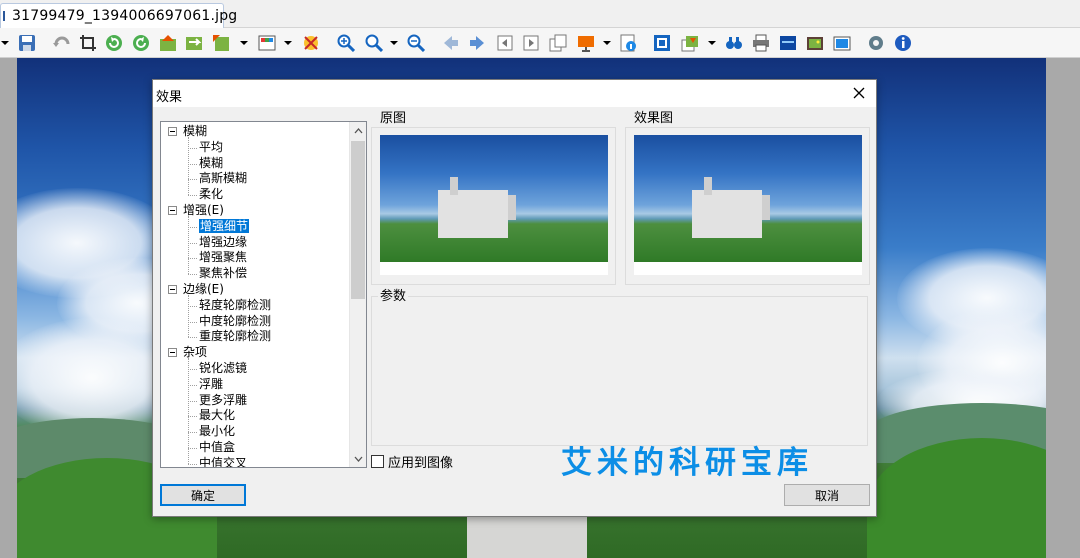  Describe the element at coordinates (628, 43) in the screenshot. I see `info-file-icon` at that location.